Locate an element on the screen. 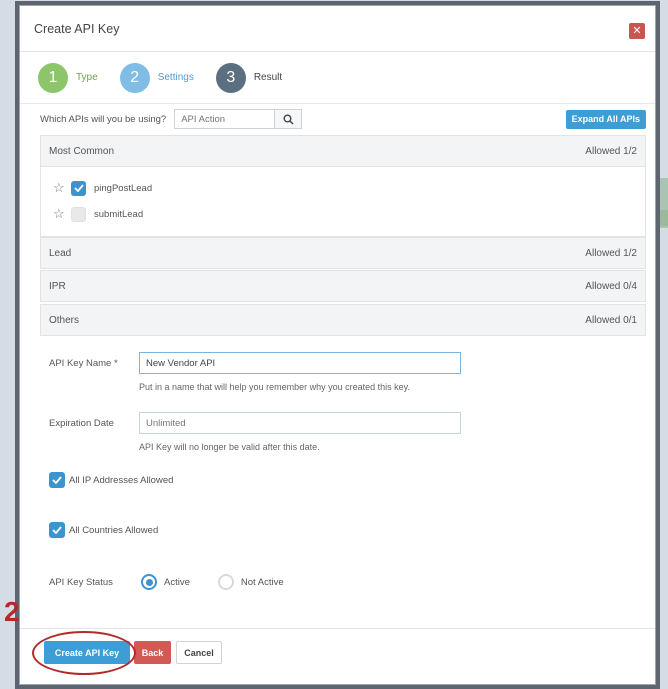 The image size is (668, 689). annotation-number: 2 is located at coordinates (12, 611).